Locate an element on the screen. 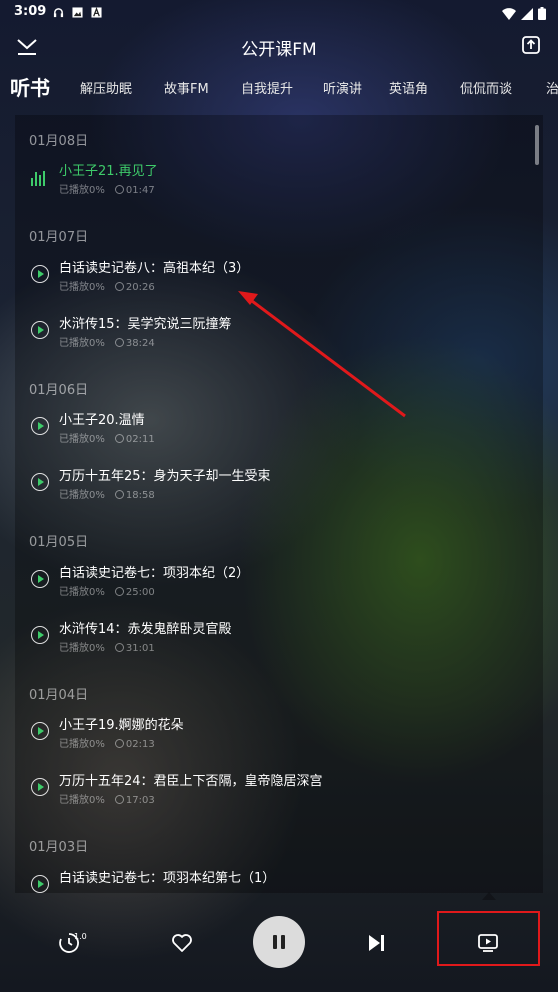  page-title: 公开课FM is located at coordinates (279, 50).